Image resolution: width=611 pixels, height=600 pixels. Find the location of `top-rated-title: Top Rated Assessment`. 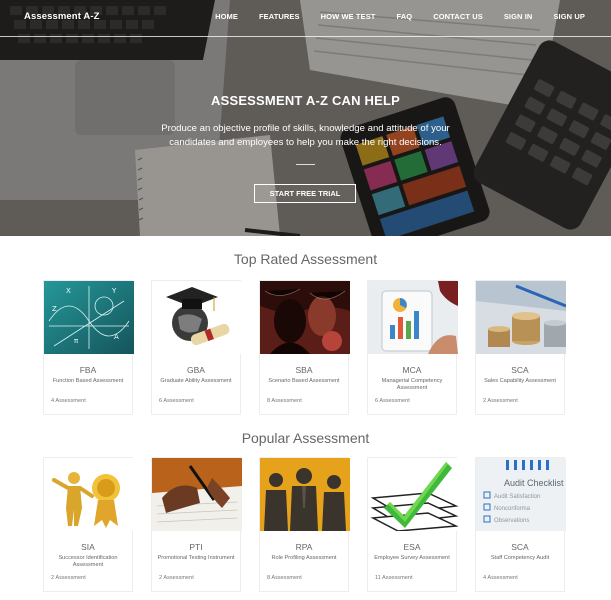

top-rated-title: Top Rated Assessment is located at coordinates (305, 259).